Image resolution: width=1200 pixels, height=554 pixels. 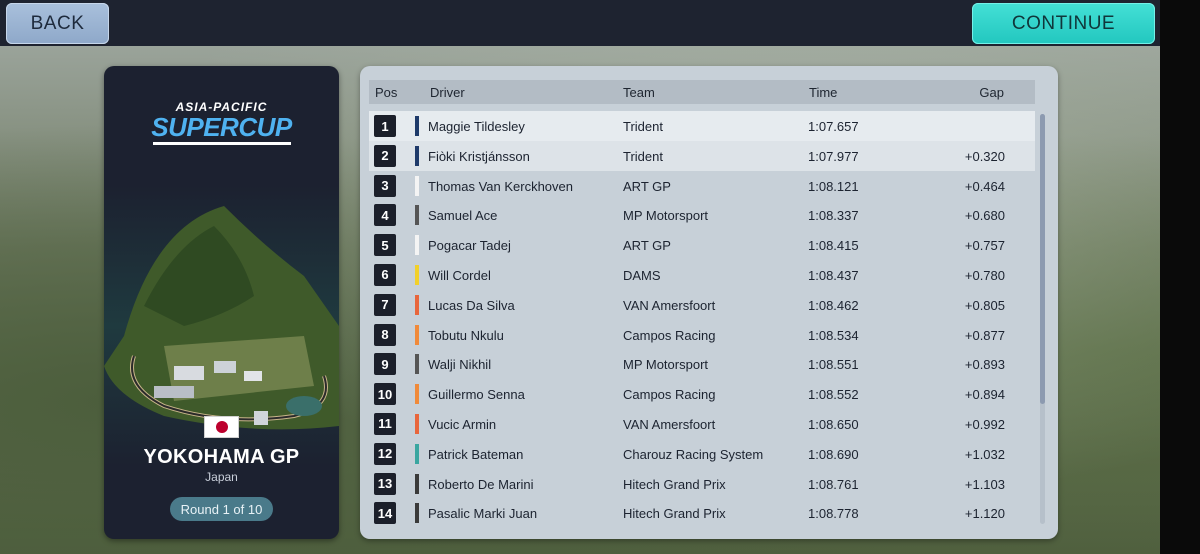 What do you see at coordinates (833, 514) in the screenshot?
I see `lap-time: 1:08.778` at bounding box center [833, 514].